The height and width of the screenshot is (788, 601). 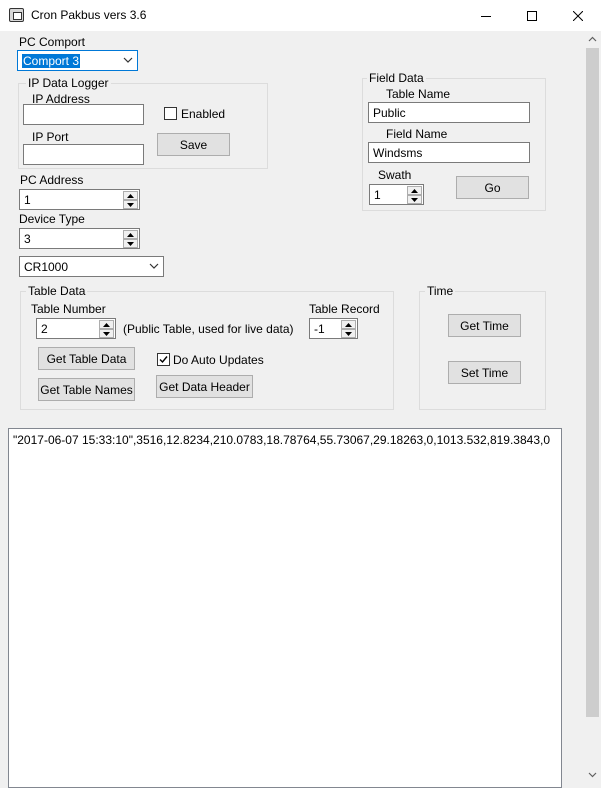 What do you see at coordinates (492, 187) in the screenshot?
I see `go-button: Go` at bounding box center [492, 187].